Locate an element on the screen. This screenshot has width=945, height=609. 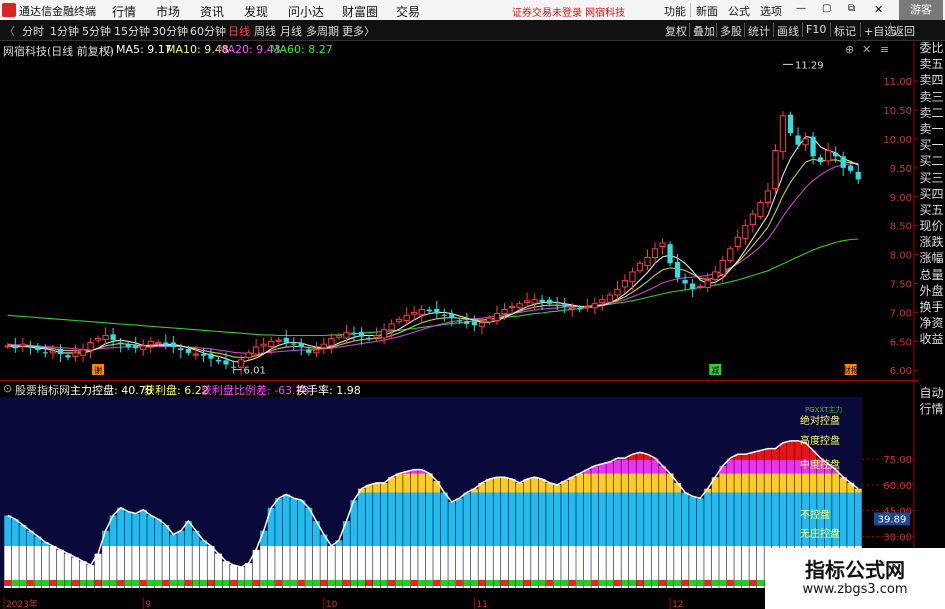
quote-label: 涨幅 is located at coordinates (931, 258).